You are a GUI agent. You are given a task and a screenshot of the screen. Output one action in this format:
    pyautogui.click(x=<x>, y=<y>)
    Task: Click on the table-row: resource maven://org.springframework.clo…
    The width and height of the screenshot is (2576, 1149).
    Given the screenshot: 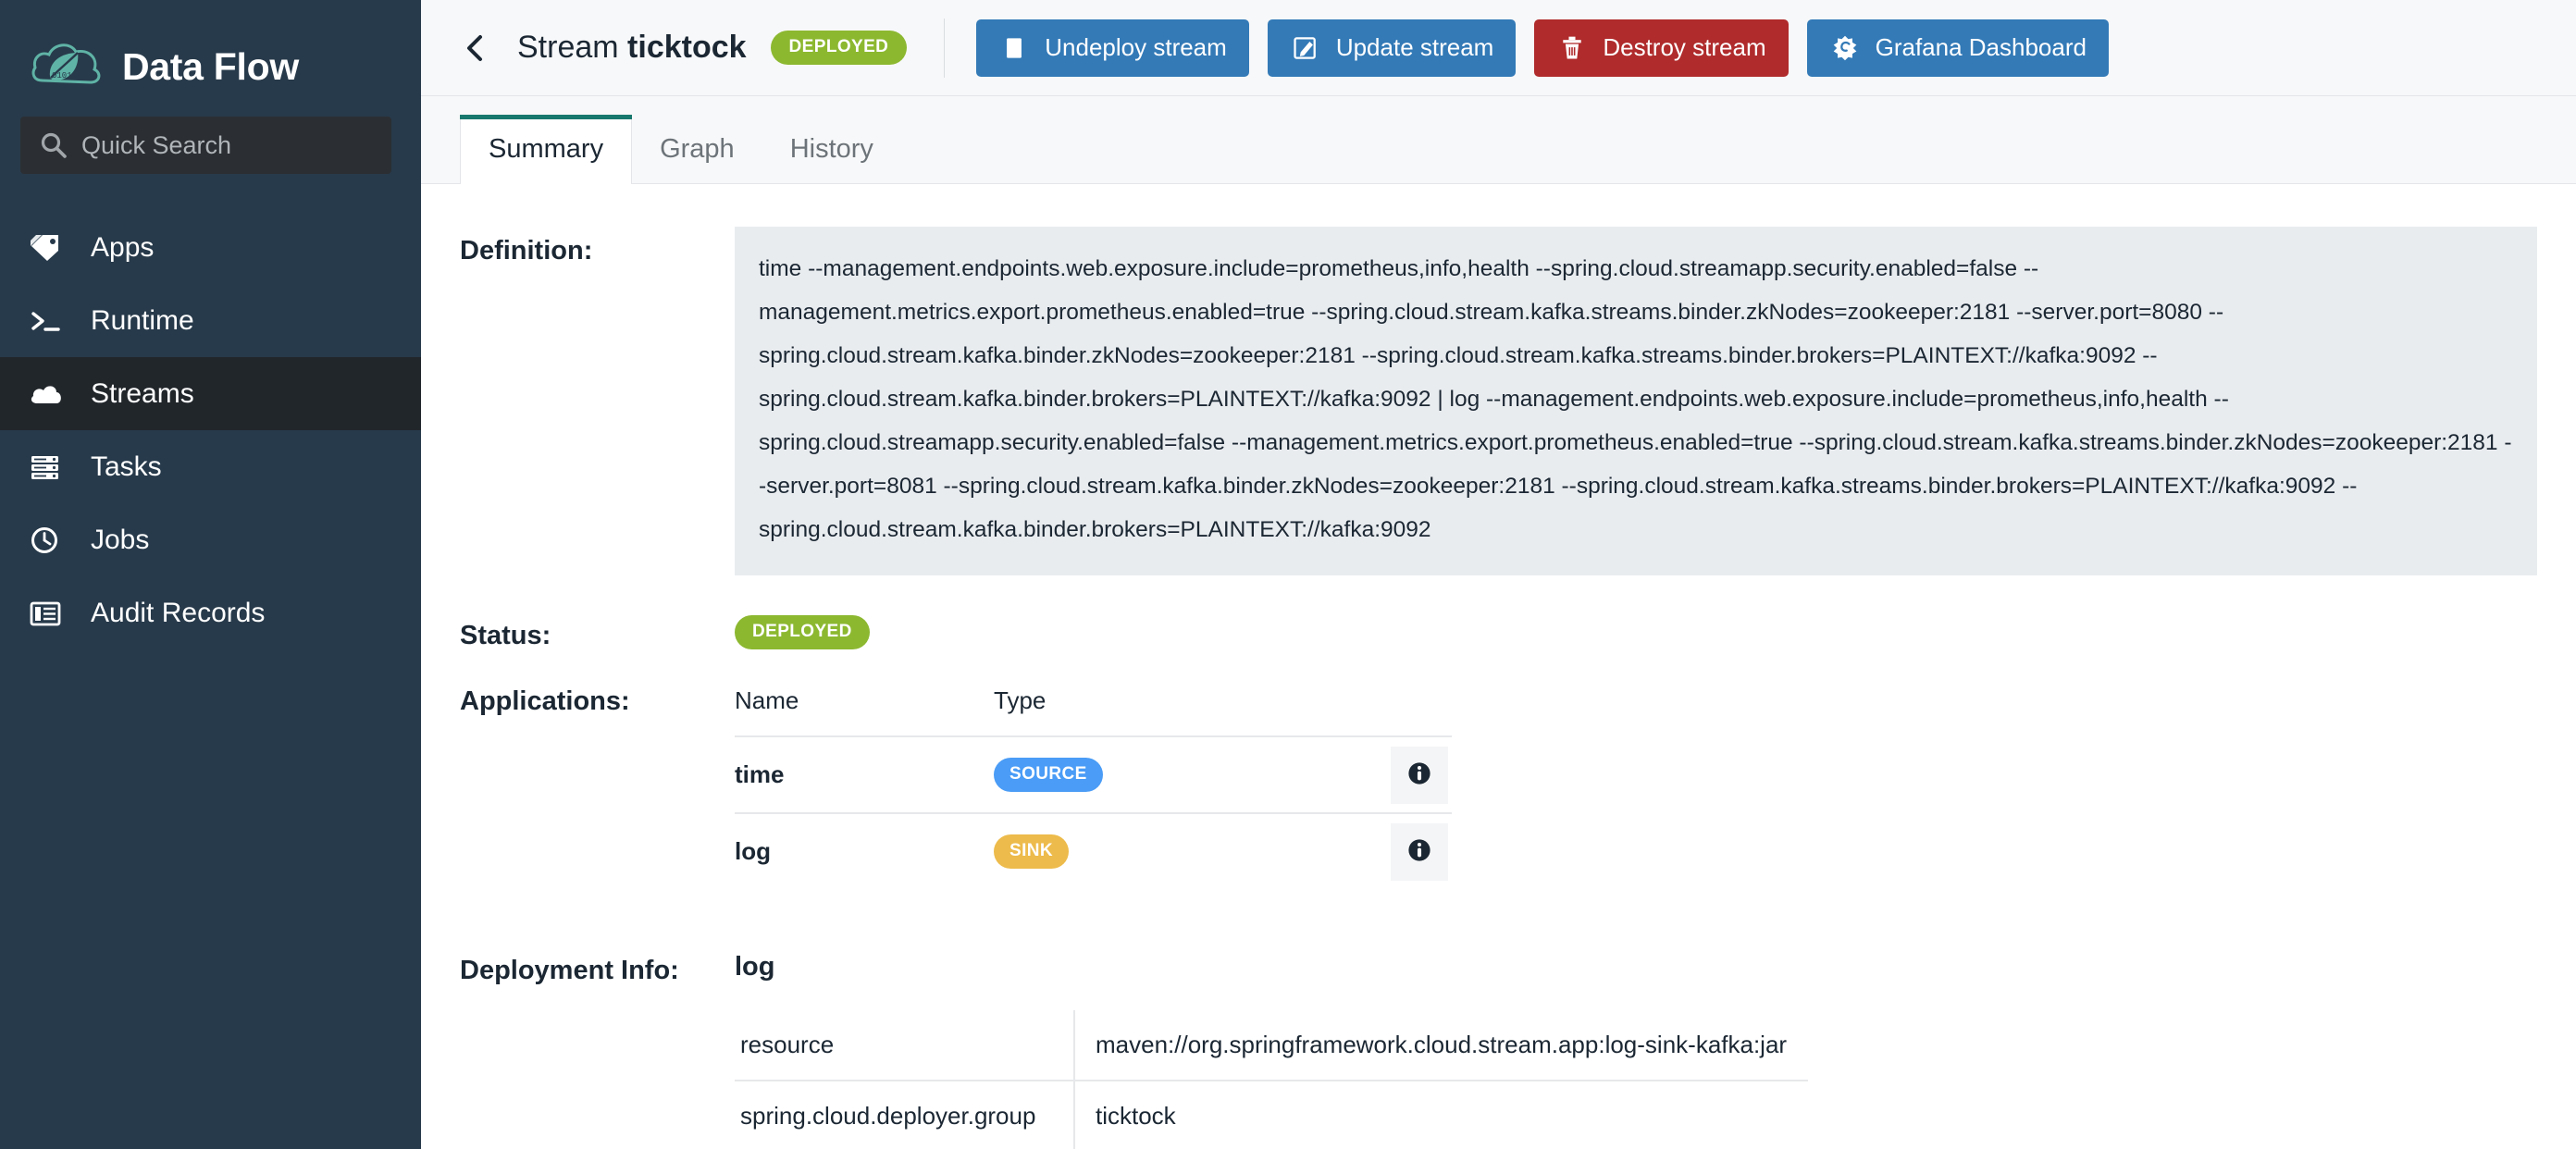 What is the action you would take?
    pyautogui.click(x=1271, y=1045)
    